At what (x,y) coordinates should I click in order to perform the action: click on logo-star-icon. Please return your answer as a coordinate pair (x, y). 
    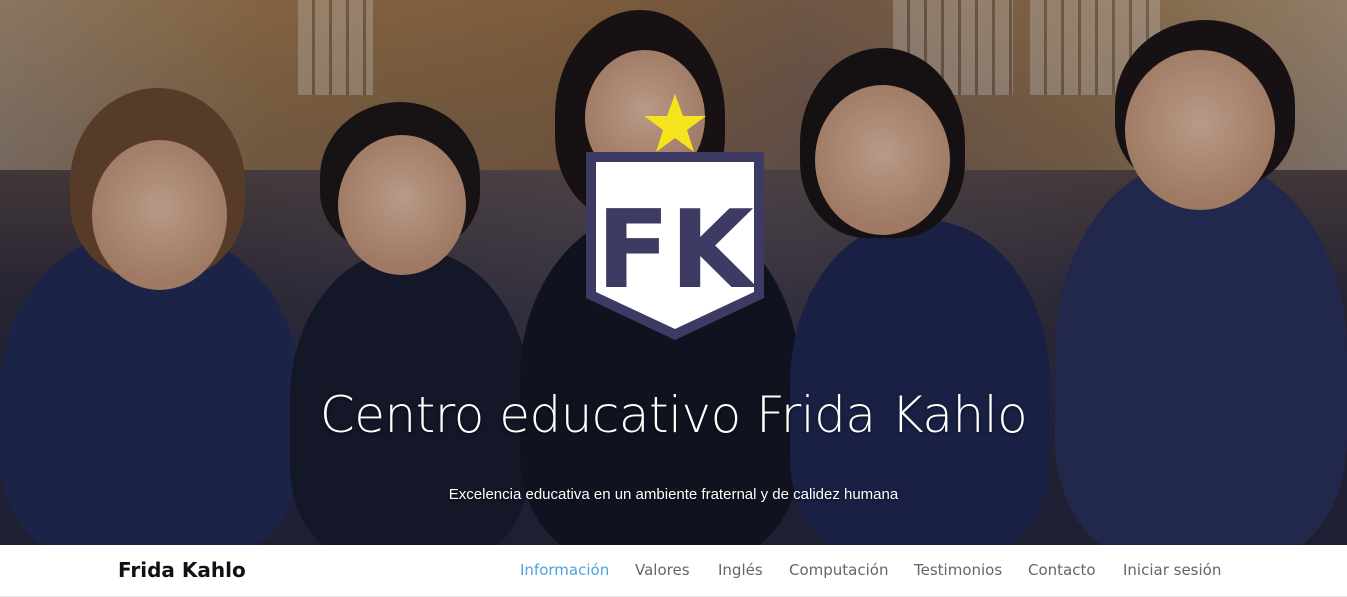
    Looking at the image, I should click on (675, 123).